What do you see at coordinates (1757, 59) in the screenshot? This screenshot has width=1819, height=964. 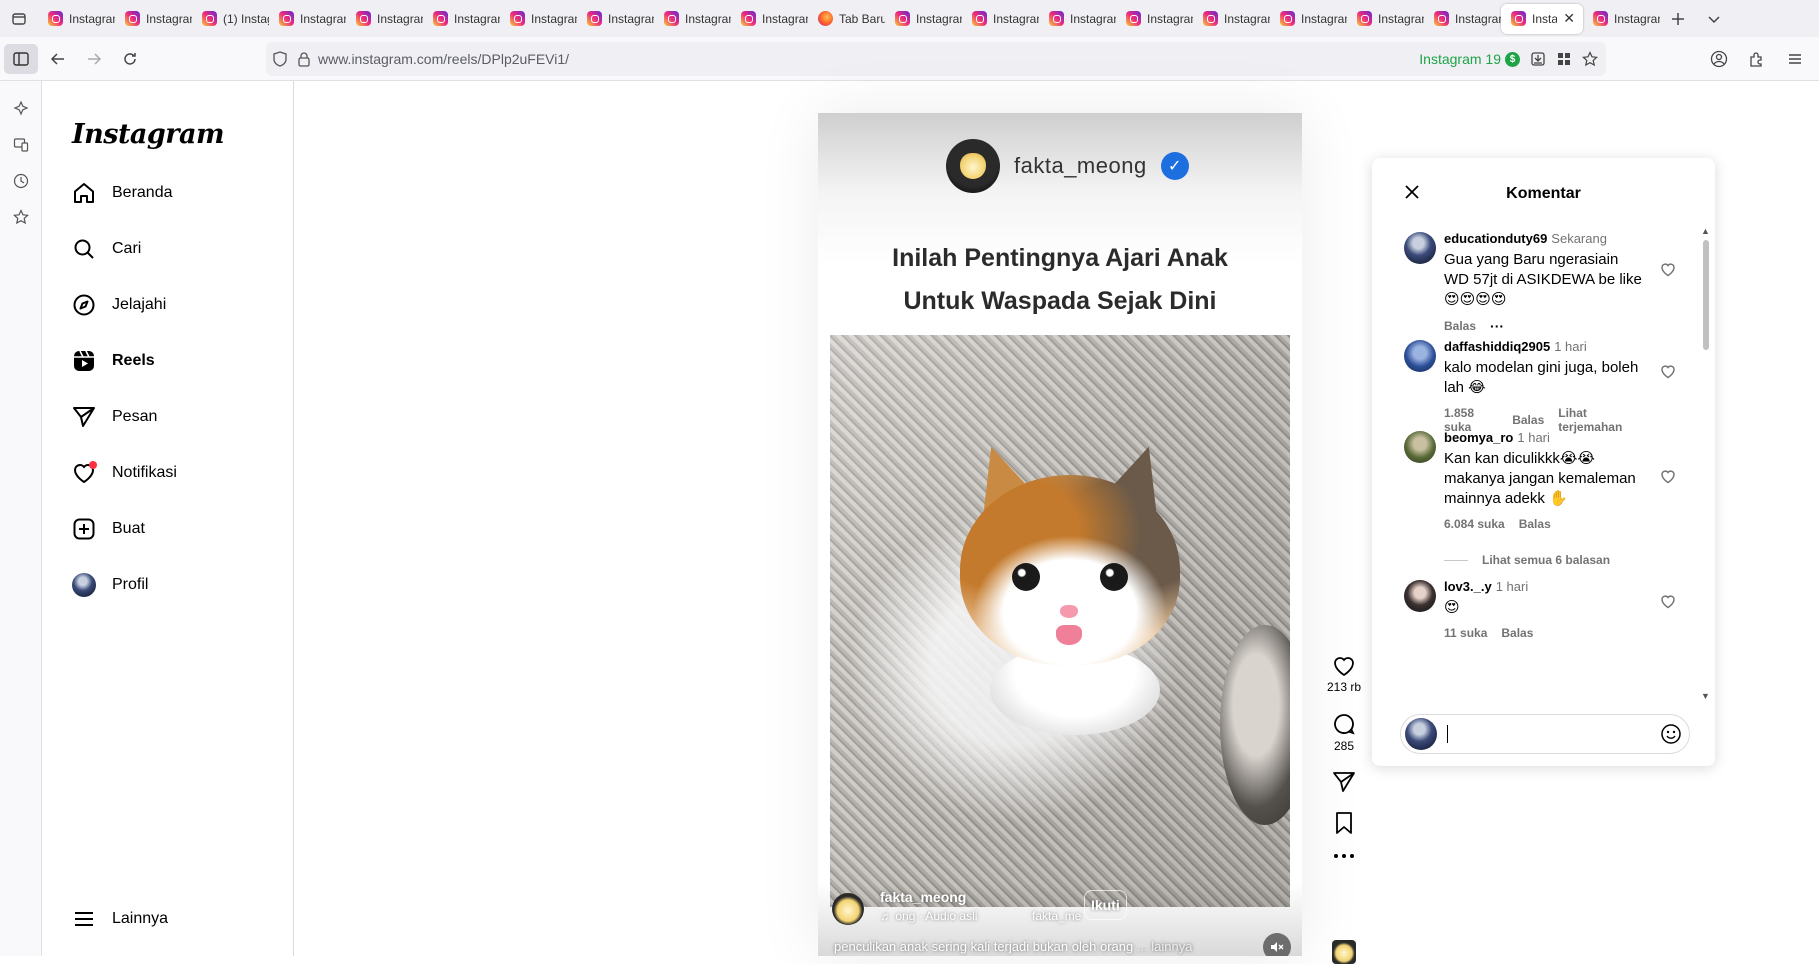 I see `extensions-button` at bounding box center [1757, 59].